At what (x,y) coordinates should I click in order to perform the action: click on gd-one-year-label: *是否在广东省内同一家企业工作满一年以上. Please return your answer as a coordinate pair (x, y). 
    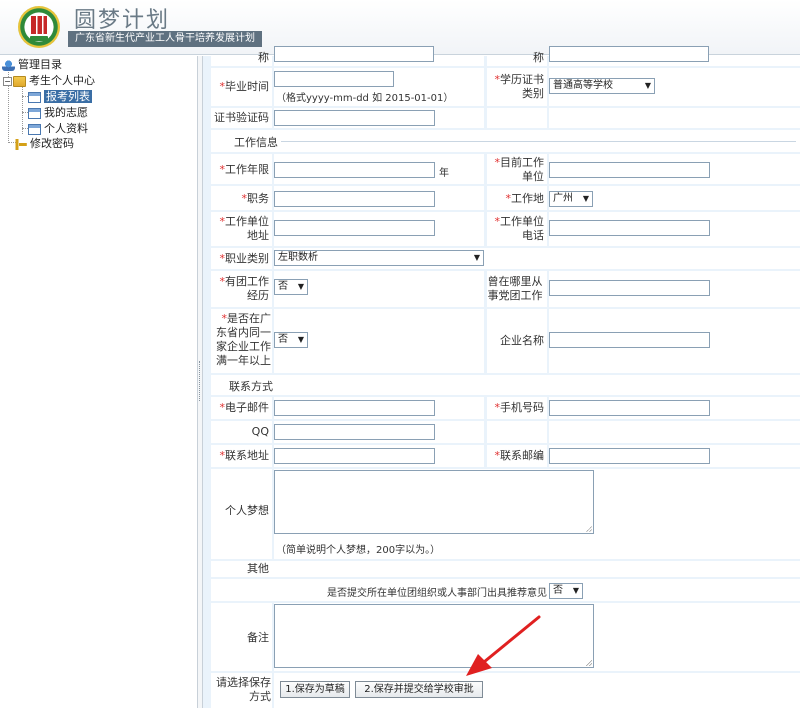
    Looking at the image, I should click on (243, 339).